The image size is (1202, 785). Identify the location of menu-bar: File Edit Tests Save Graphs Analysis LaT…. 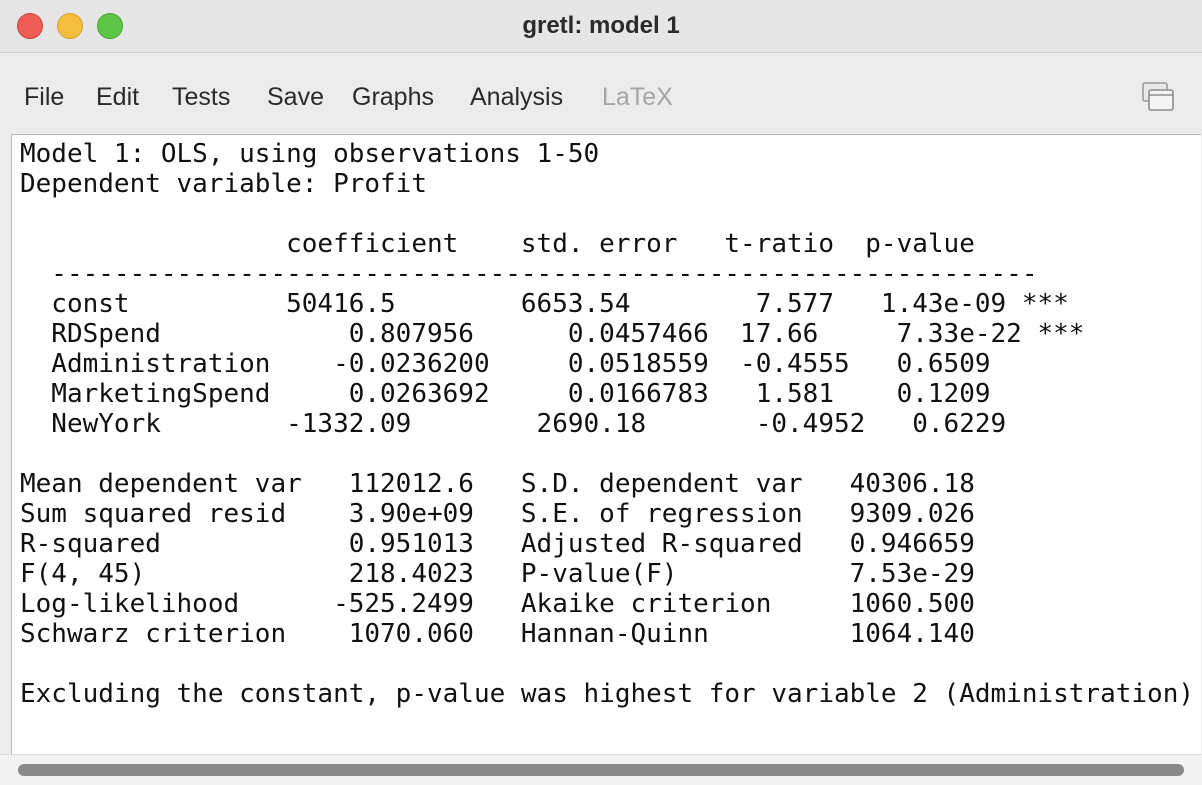
(601, 93).